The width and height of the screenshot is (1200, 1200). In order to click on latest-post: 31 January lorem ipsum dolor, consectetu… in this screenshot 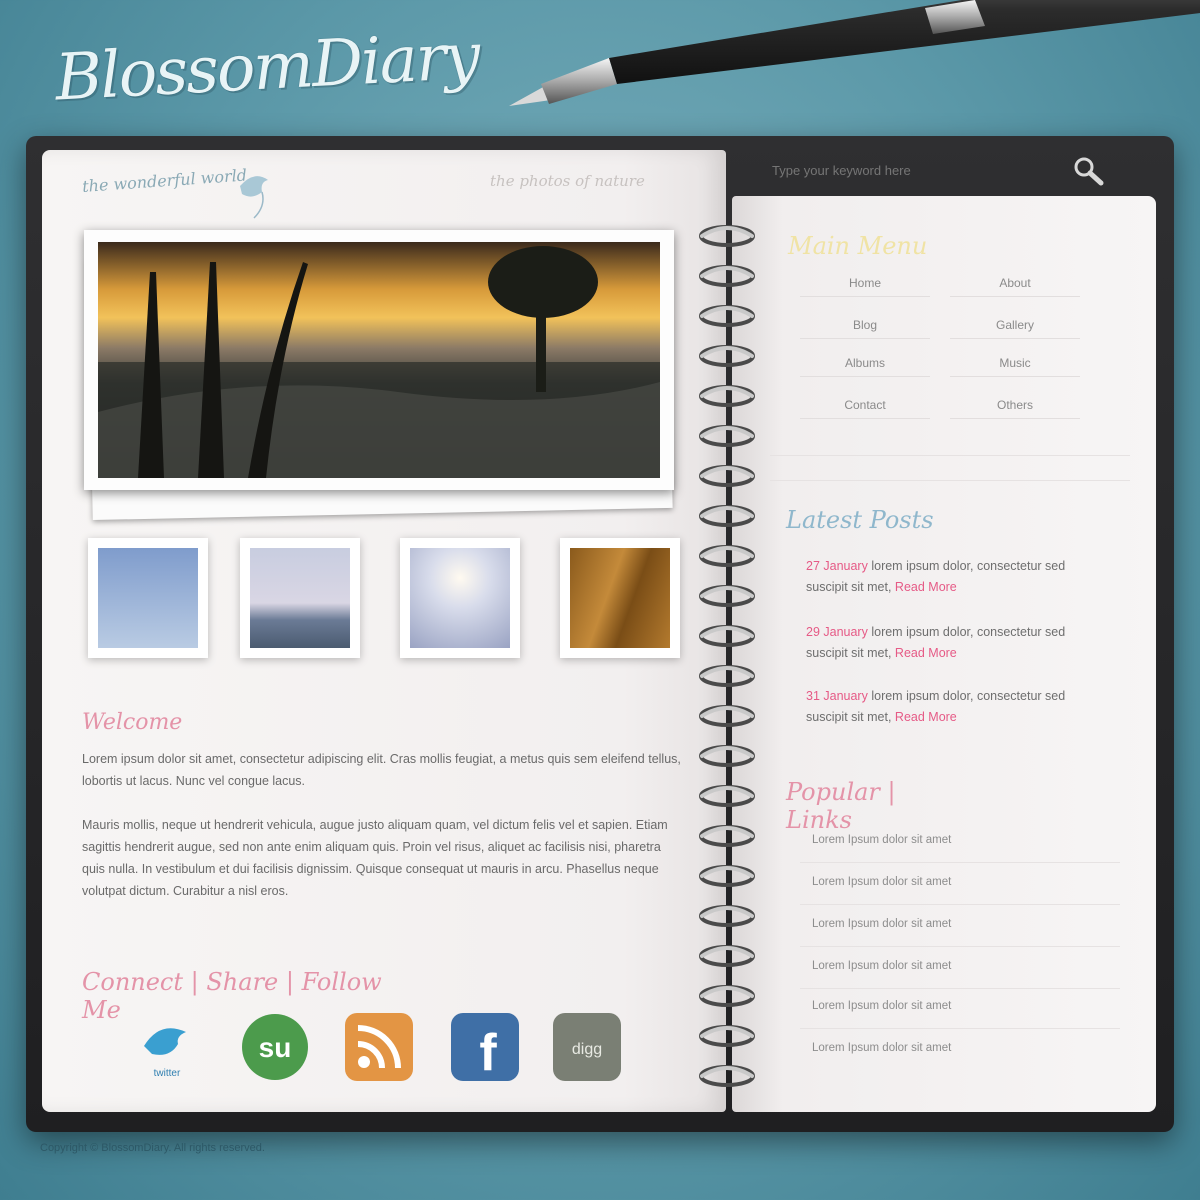, I will do `click(956, 707)`.